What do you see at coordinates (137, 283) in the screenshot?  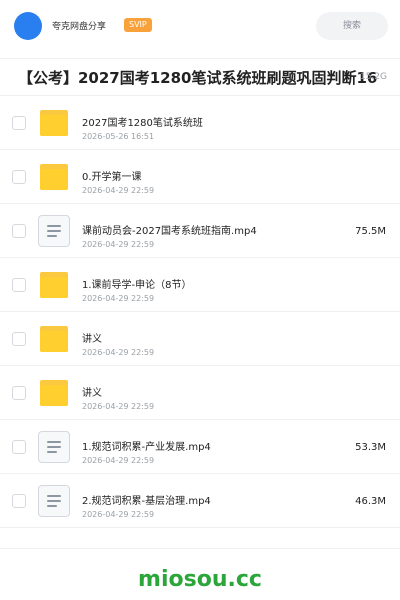 I see `file-name: 1.课前导学-申论（8节）` at bounding box center [137, 283].